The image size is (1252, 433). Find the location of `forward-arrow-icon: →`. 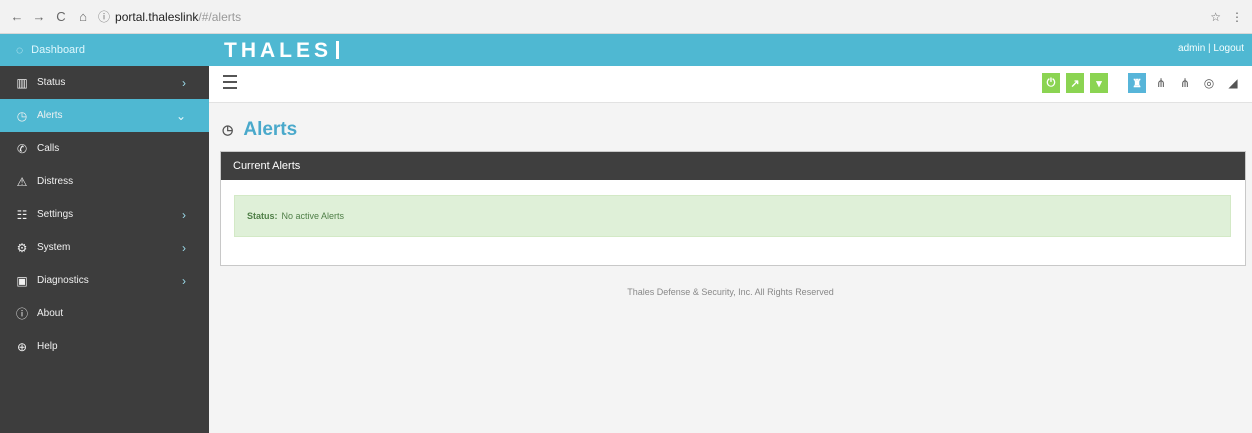

forward-arrow-icon: → is located at coordinates (39, 17).